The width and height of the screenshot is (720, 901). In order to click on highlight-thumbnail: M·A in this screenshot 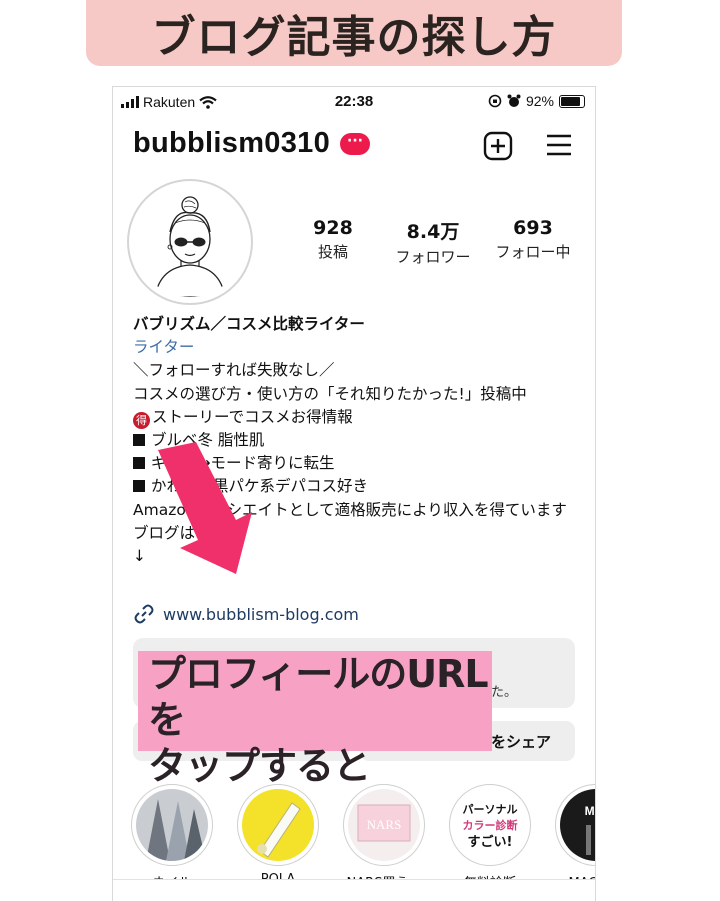, I will do `click(578, 825)`.